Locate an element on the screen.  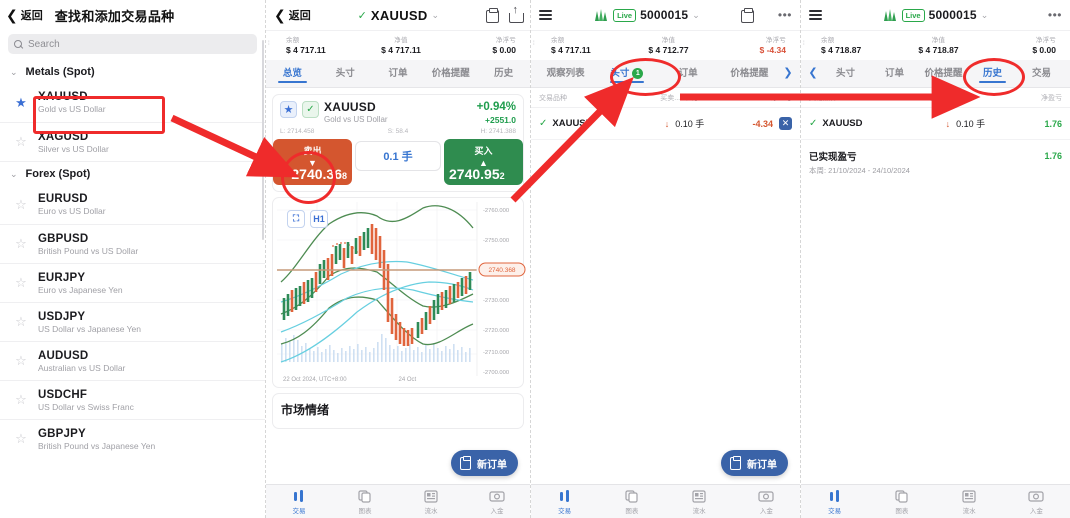
list-item-audusd: ☆ AUDUSD Australian vs US Dollar is located at coordinates (132, 360).